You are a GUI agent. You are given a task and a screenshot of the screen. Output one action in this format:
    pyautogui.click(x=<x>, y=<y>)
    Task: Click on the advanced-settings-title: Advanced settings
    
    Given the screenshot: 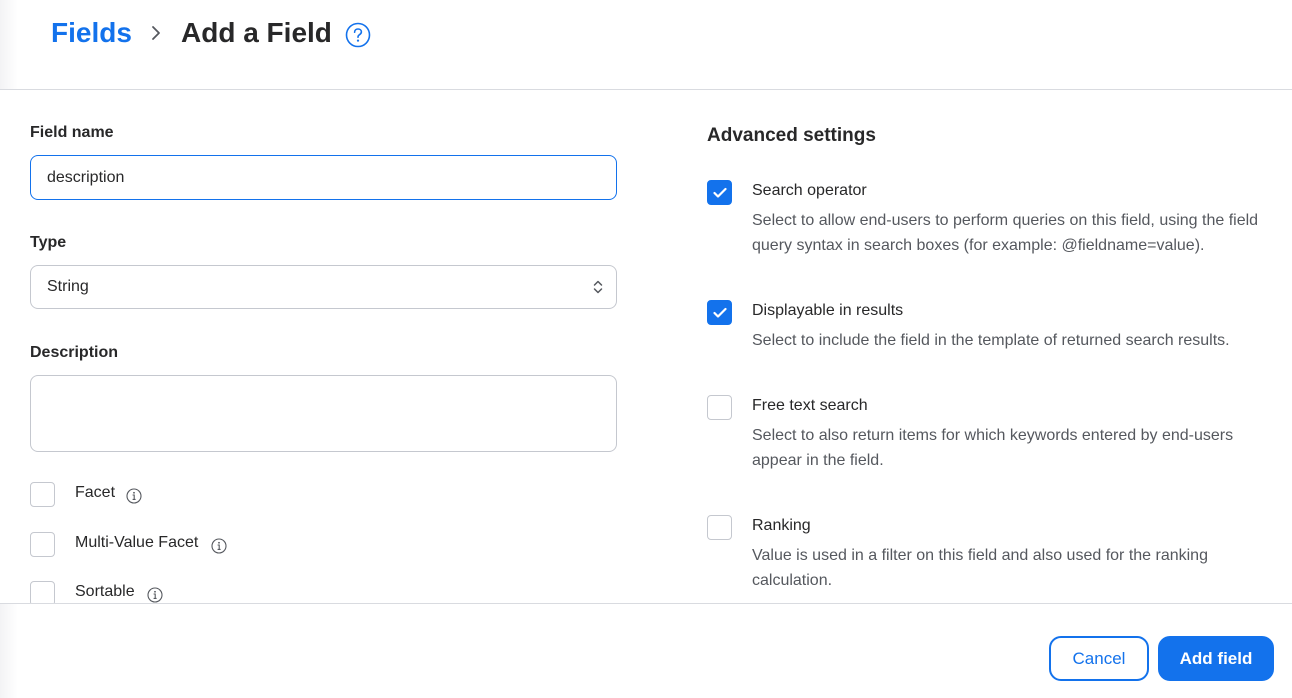 What is the action you would take?
    pyautogui.click(x=791, y=135)
    